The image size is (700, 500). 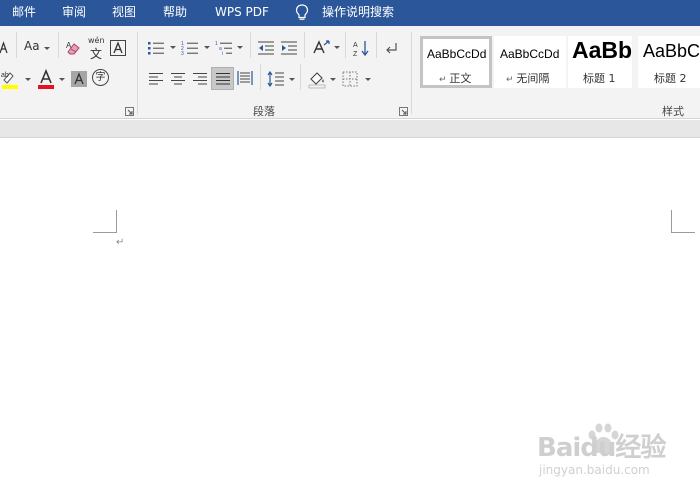 What do you see at coordinates (530, 62) in the screenshot?
I see `style-no-spacing: AaBbCcDd ↵ 无间隔` at bounding box center [530, 62].